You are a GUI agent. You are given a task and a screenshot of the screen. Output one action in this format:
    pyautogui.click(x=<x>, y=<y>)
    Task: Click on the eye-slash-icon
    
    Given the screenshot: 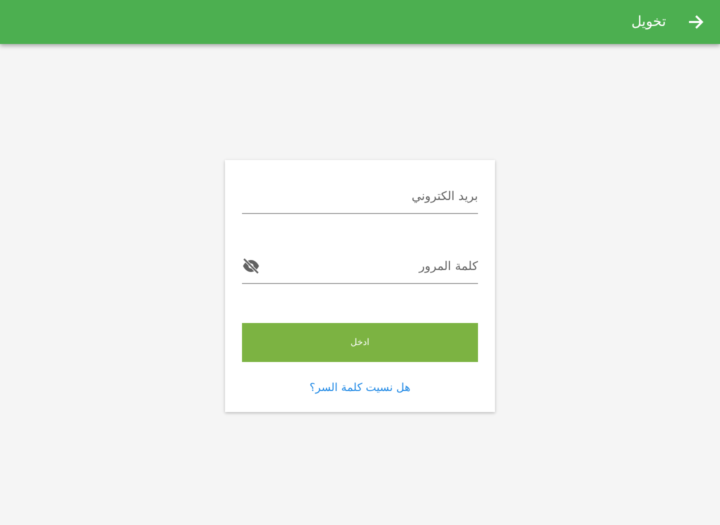 What is the action you would take?
    pyautogui.click(x=251, y=265)
    